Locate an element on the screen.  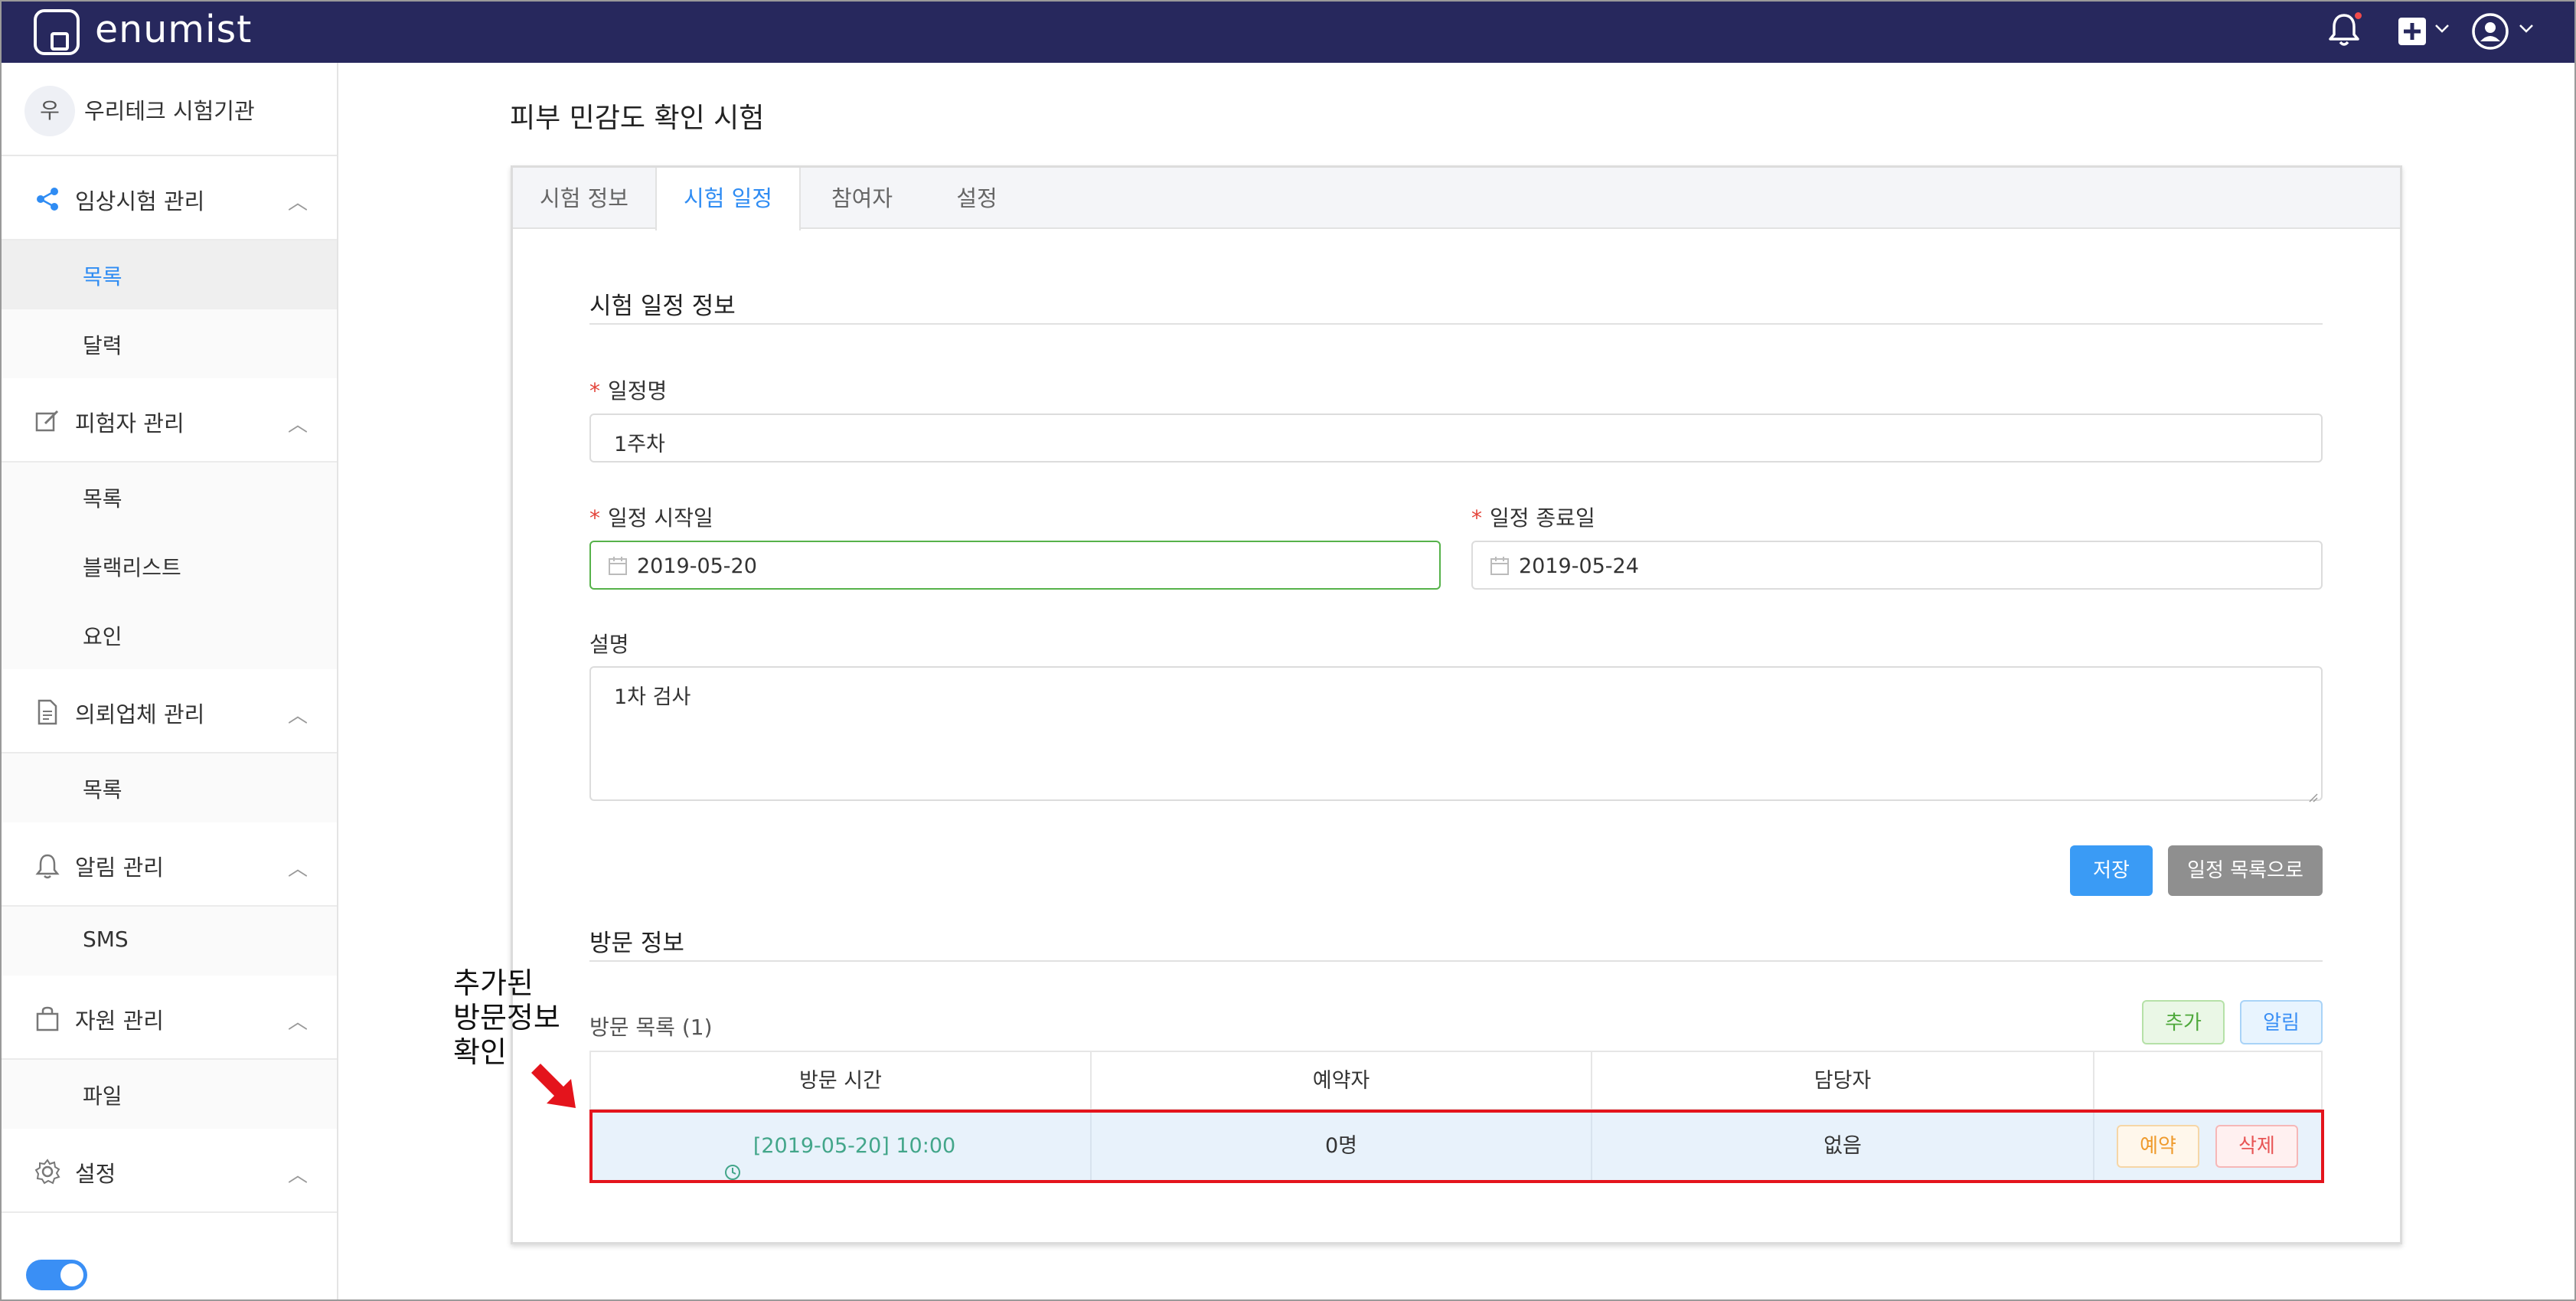
table-header: 방문 시간 예약자 담당자 is located at coordinates (1456, 1080).